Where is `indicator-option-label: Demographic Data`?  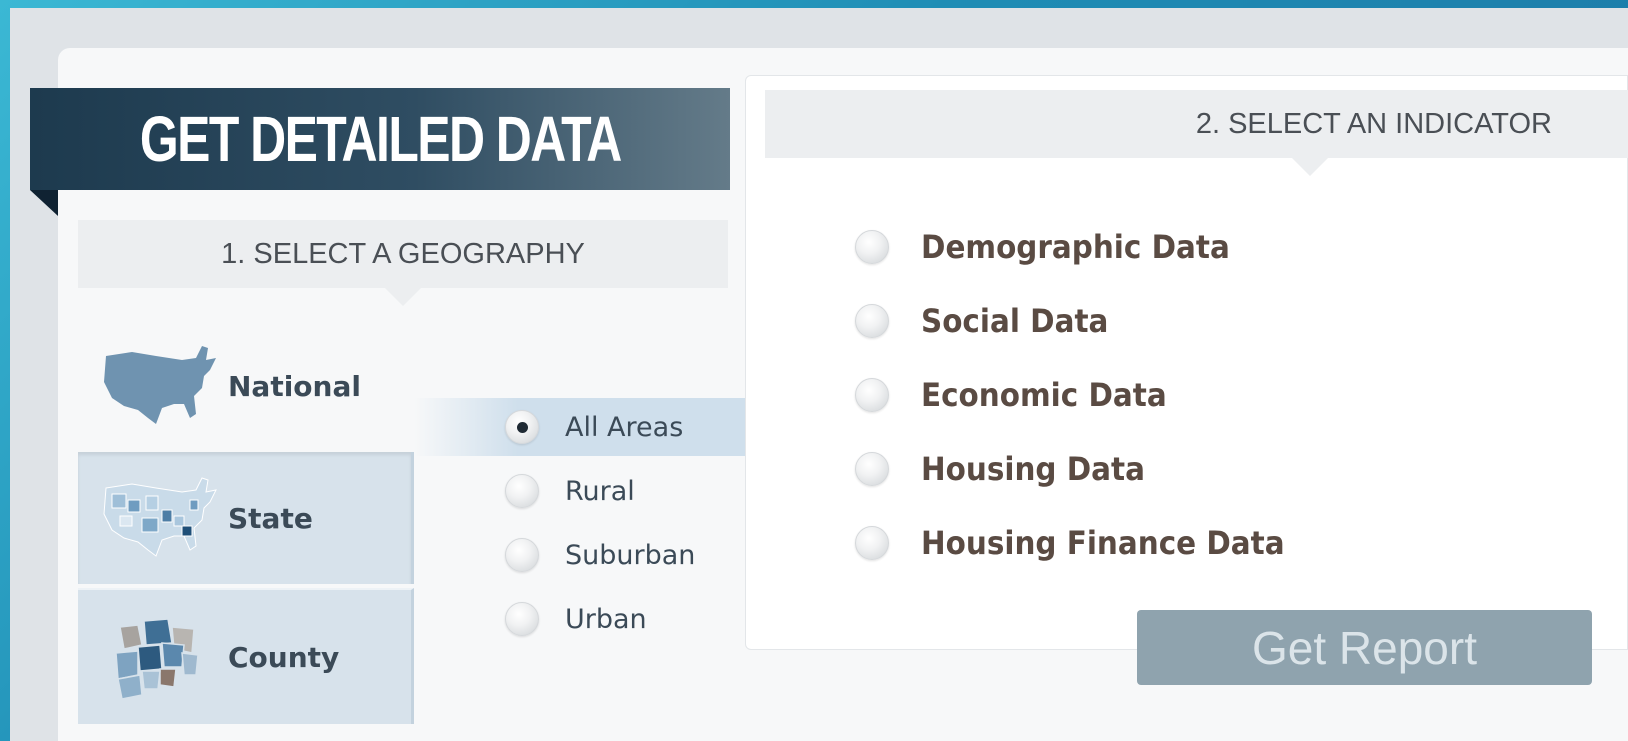
indicator-option-label: Demographic Data is located at coordinates (1075, 247).